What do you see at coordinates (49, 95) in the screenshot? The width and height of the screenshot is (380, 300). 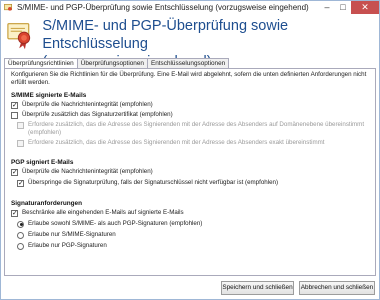 I see `smime-heading: S/MIME signierte E-Mails` at bounding box center [49, 95].